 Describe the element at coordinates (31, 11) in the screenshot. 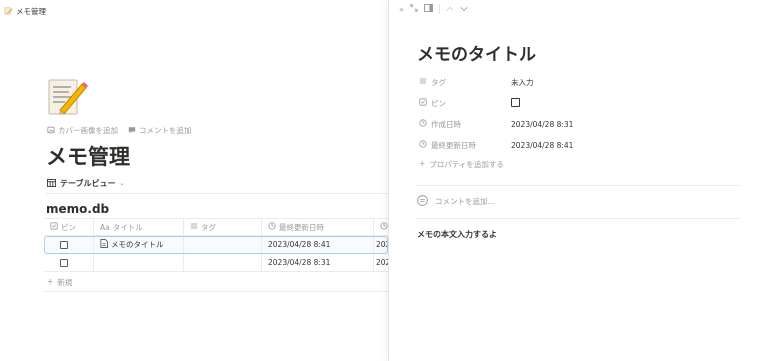

I see `breadcrumb-title: メモ管理` at that location.